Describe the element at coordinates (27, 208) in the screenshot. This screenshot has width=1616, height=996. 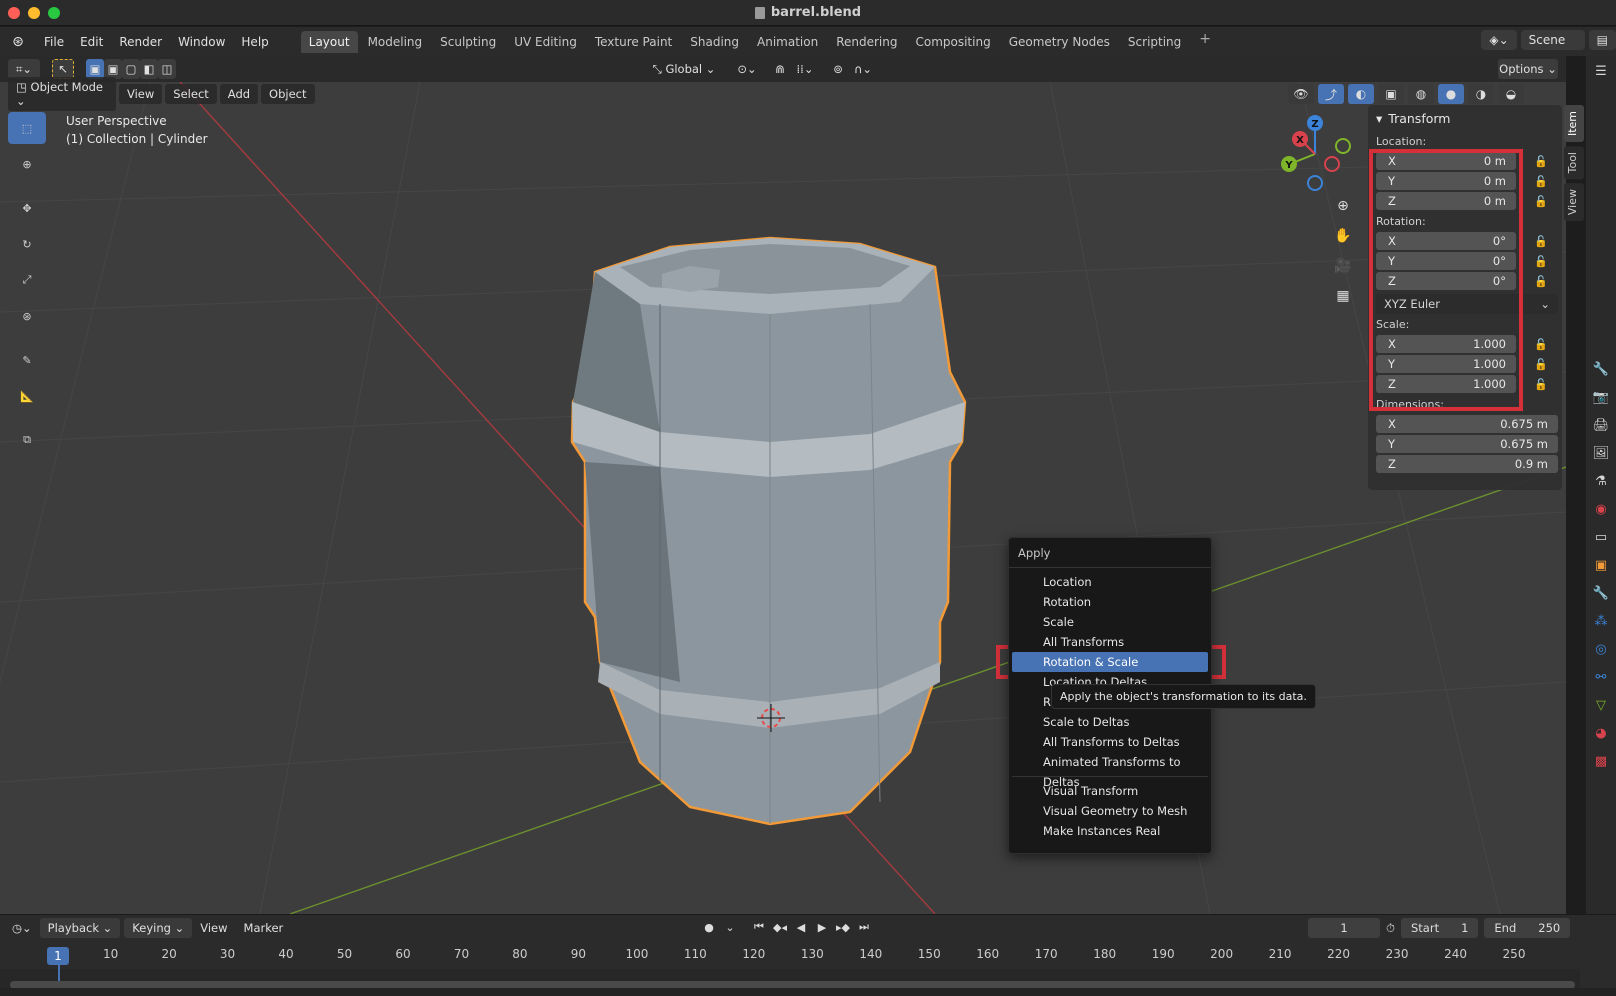
I see `move-tool-icon: ✥` at that location.